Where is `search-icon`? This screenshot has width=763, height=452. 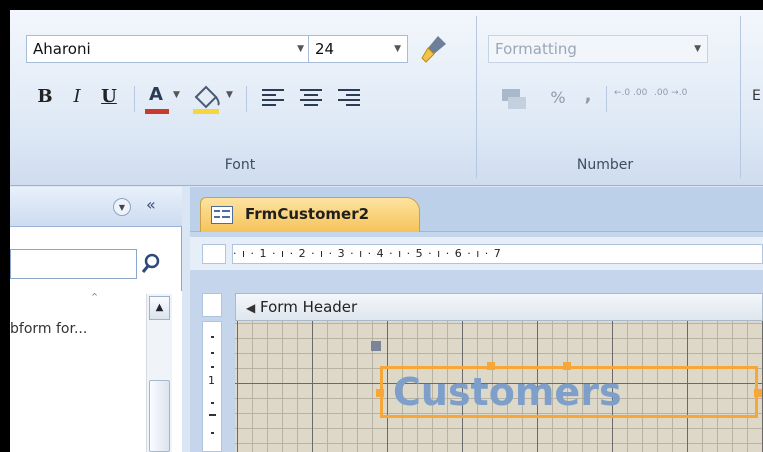
search-icon is located at coordinates (151, 264).